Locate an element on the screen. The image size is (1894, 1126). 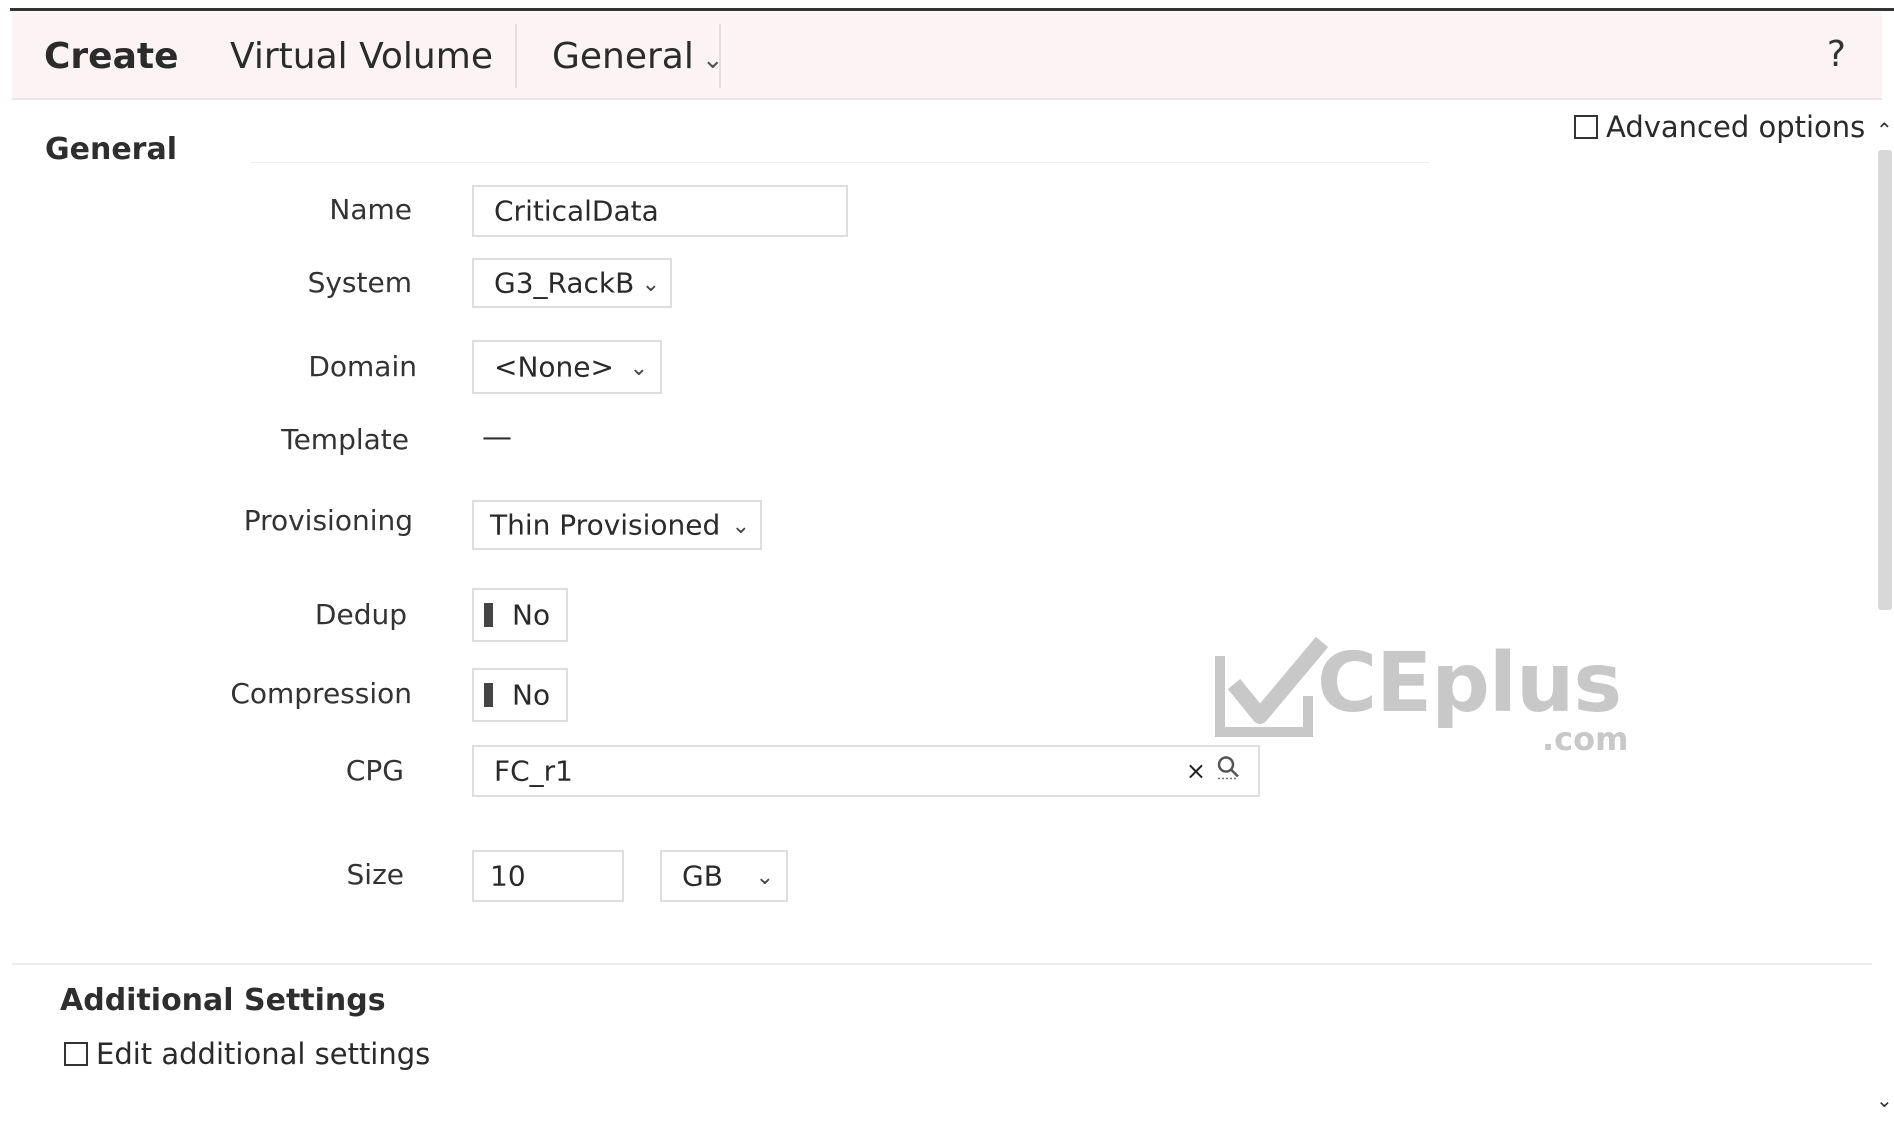
size-input: 10 is located at coordinates (548, 876).